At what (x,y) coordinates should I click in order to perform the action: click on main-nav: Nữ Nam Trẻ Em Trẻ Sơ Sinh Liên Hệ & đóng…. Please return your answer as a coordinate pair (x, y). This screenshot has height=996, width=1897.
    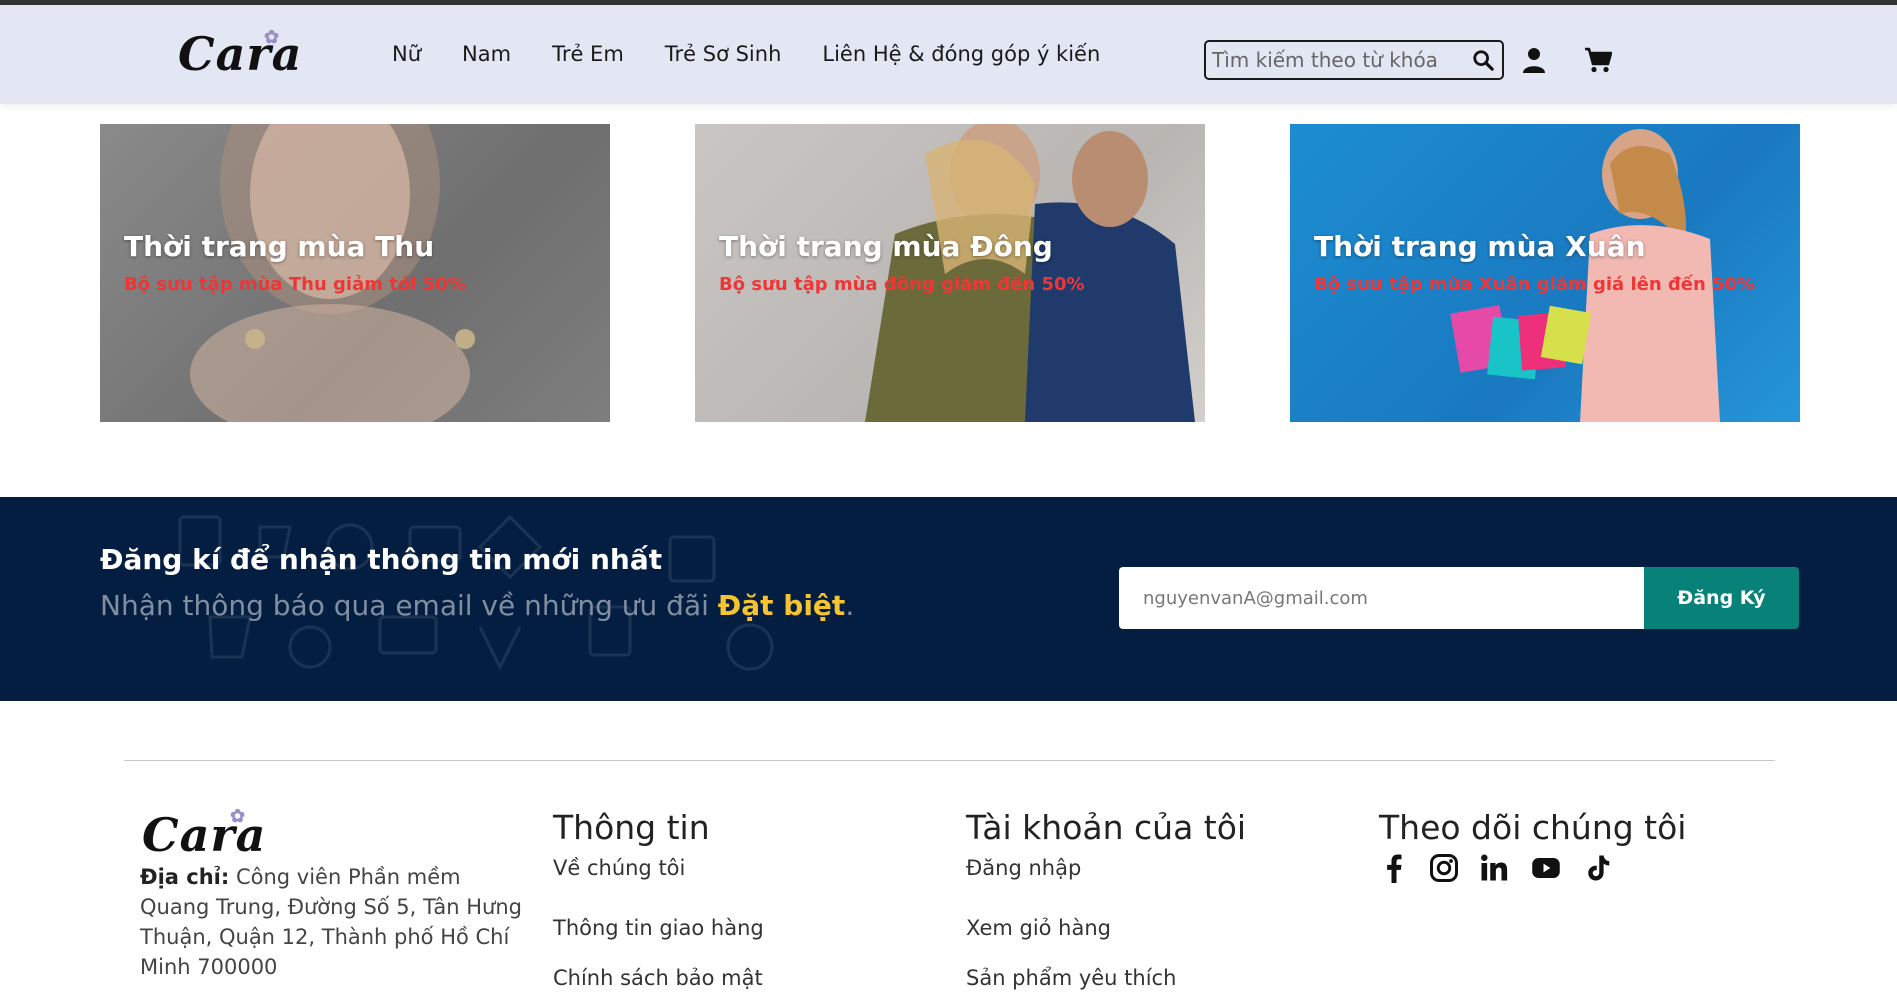
    Looking at the image, I should click on (746, 54).